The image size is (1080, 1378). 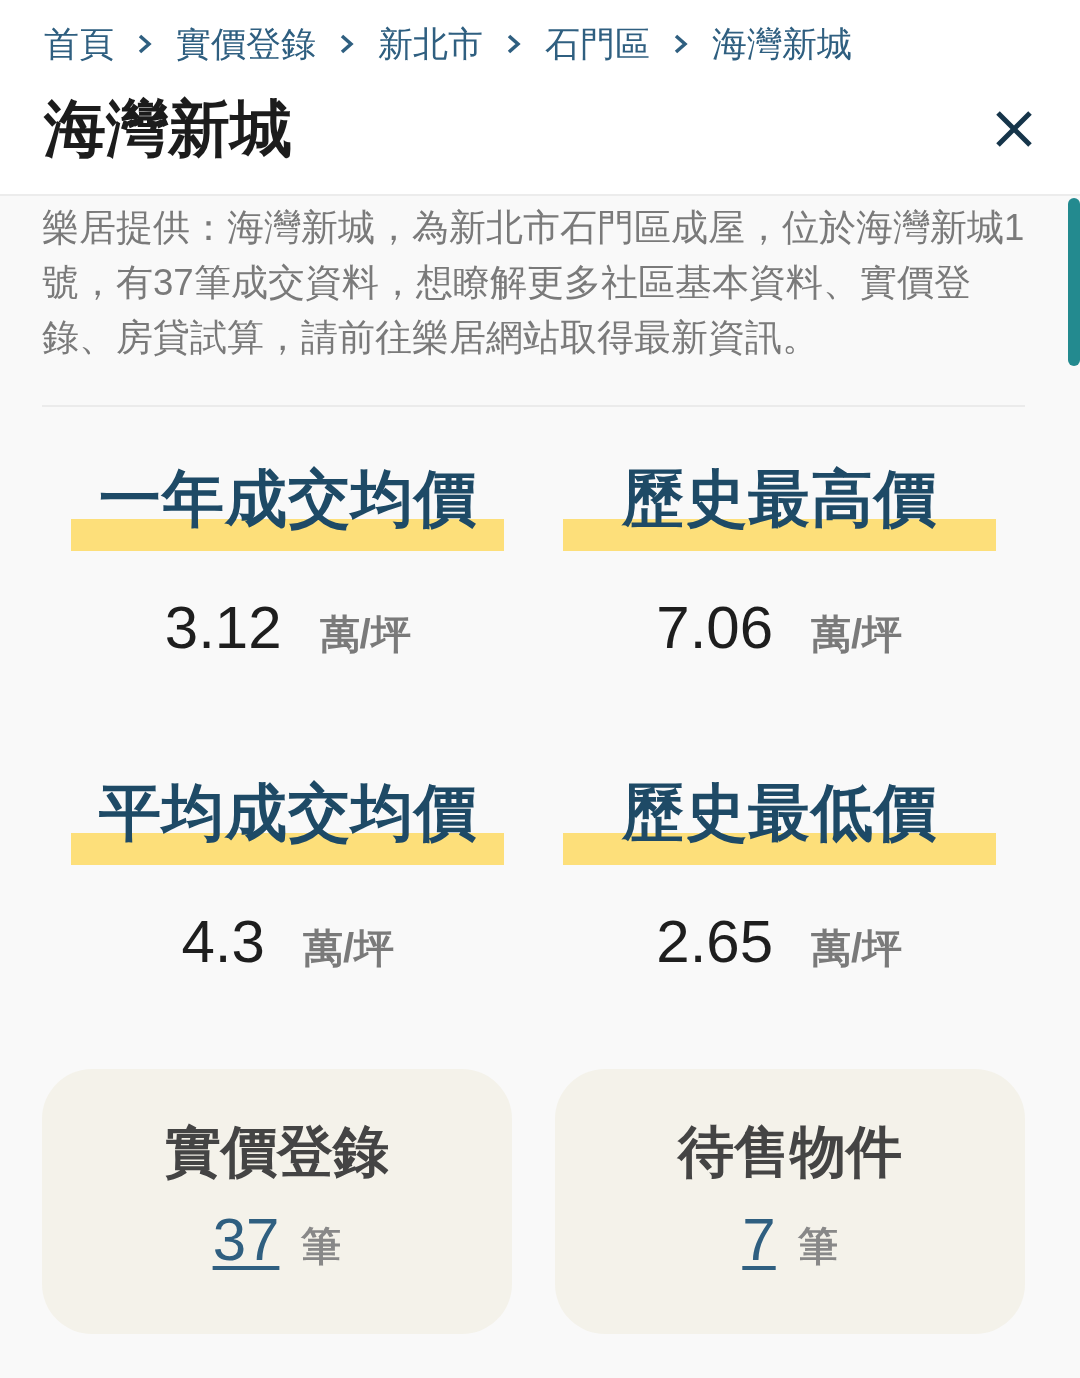 What do you see at coordinates (790, 1152) in the screenshot?
I see `card-title: 待售物件` at bounding box center [790, 1152].